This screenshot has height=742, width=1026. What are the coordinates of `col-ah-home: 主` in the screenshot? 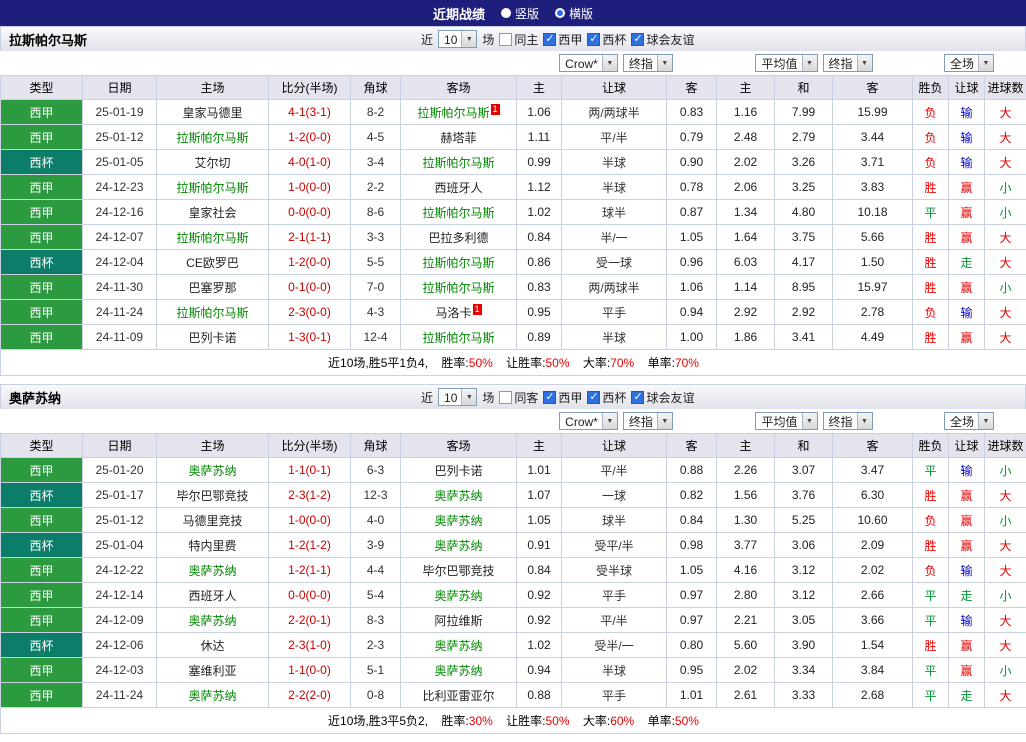 It's located at (539, 88).